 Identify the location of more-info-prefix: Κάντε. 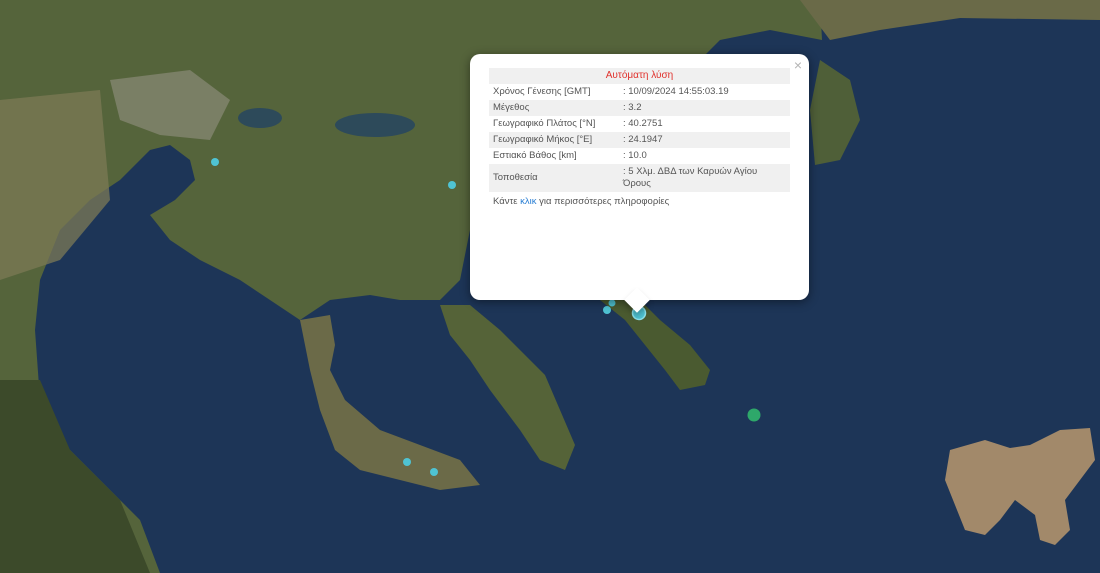
(507, 201).